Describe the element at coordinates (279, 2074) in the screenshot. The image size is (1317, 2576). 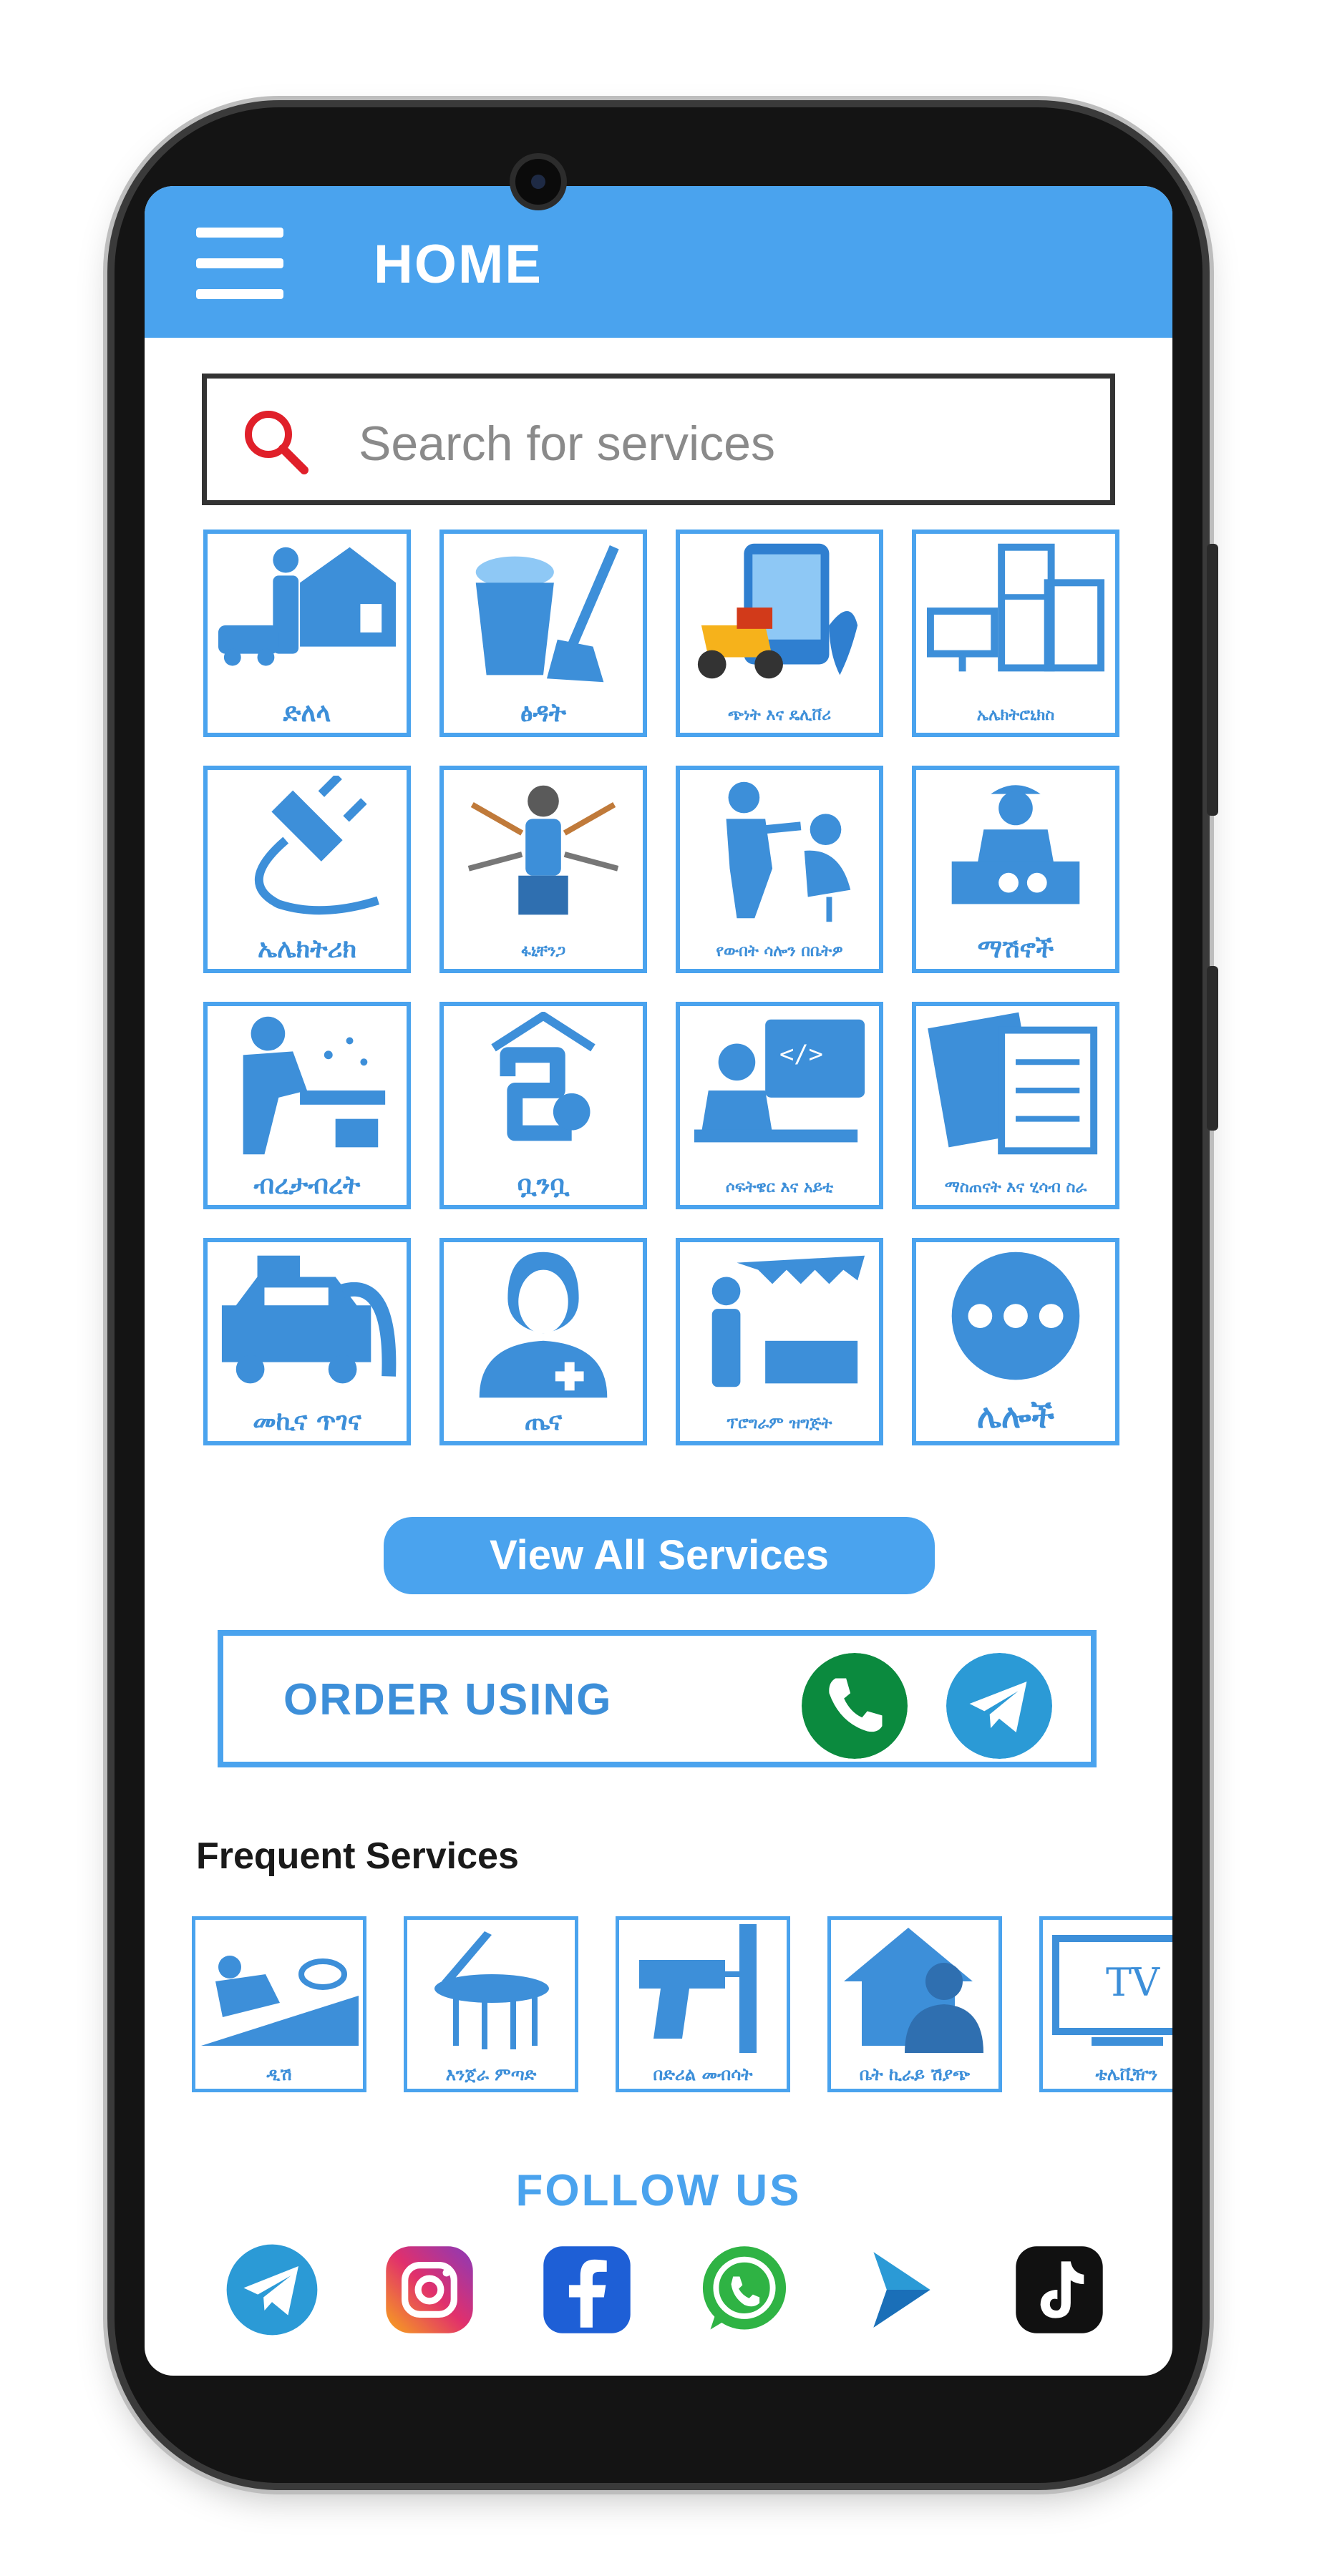
I see `frequent-label: ዲሽ` at that location.